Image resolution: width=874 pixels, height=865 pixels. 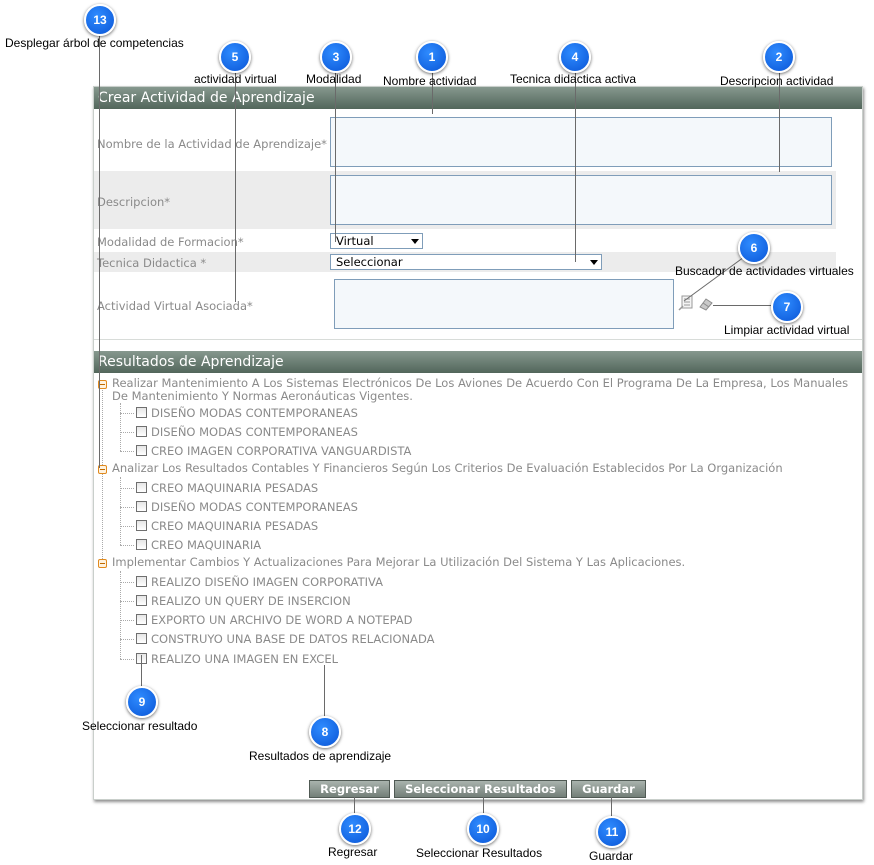 What do you see at coordinates (353, 852) in the screenshot?
I see `annotation-label: Regresar` at bounding box center [353, 852].